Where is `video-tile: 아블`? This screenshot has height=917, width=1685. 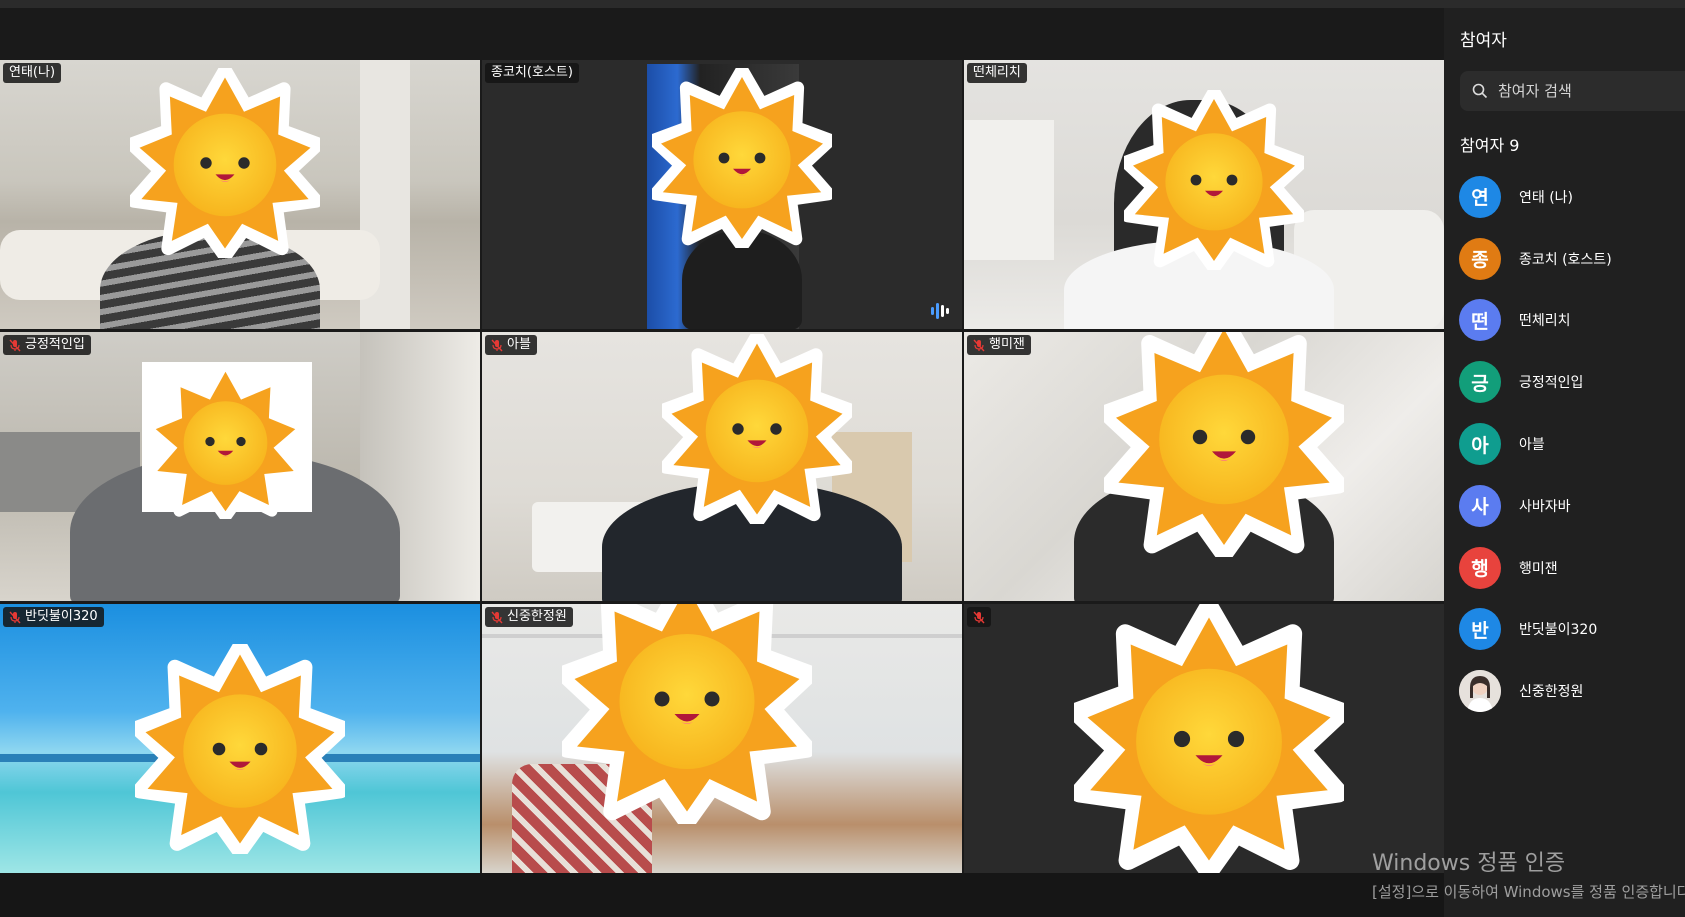 video-tile: 아블 is located at coordinates (722, 466).